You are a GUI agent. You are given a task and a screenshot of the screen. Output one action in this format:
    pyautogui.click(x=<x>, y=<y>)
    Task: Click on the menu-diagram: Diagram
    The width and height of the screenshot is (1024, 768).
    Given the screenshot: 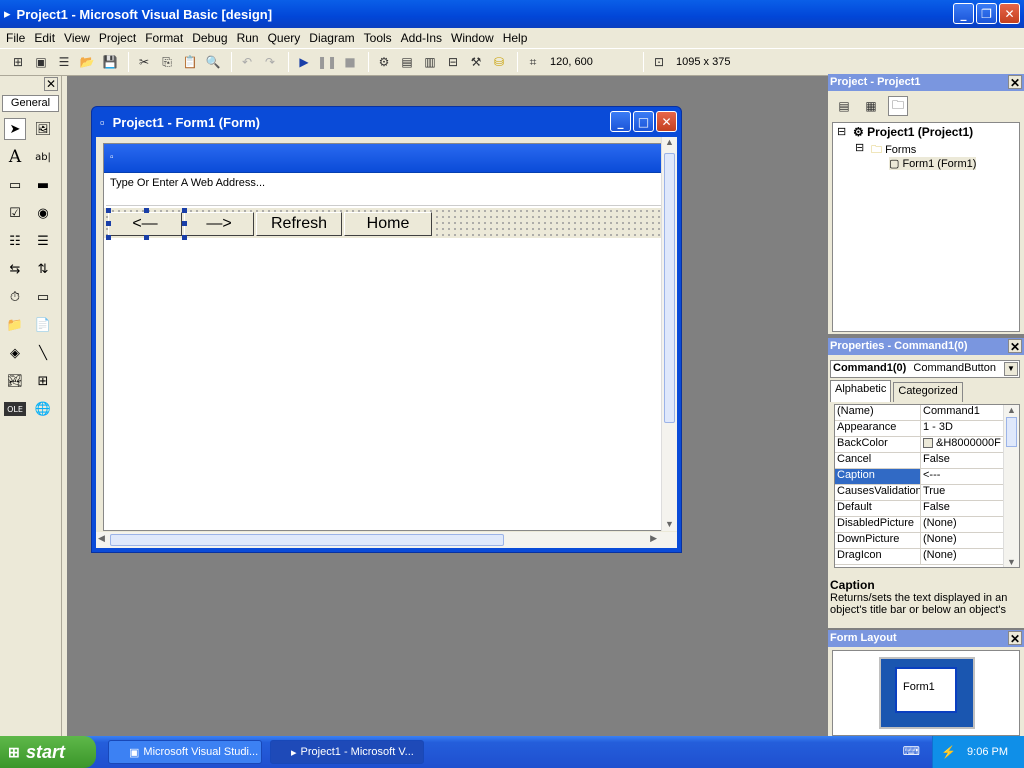 What is the action you would take?
    pyautogui.click(x=331, y=38)
    